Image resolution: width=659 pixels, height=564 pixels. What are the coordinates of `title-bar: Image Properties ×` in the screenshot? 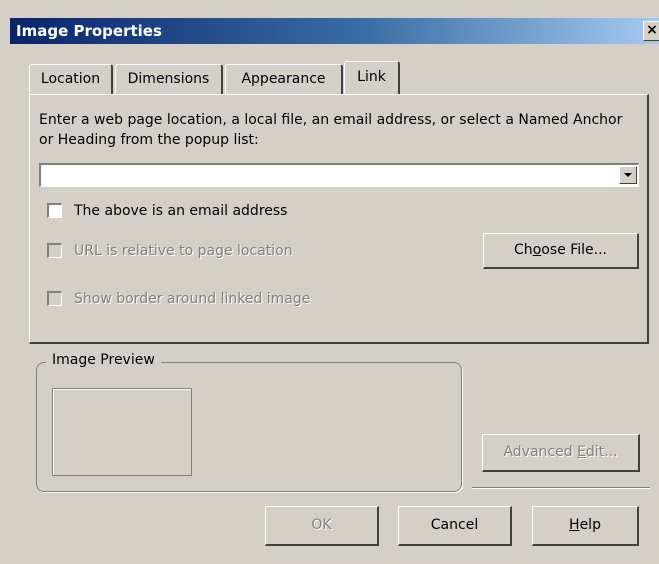 It's located at (334, 31).